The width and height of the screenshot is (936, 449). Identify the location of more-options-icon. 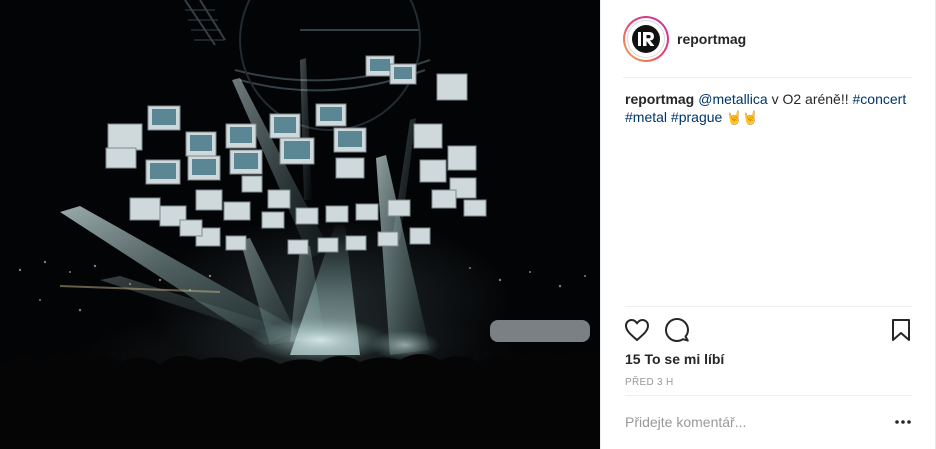
(903, 422).